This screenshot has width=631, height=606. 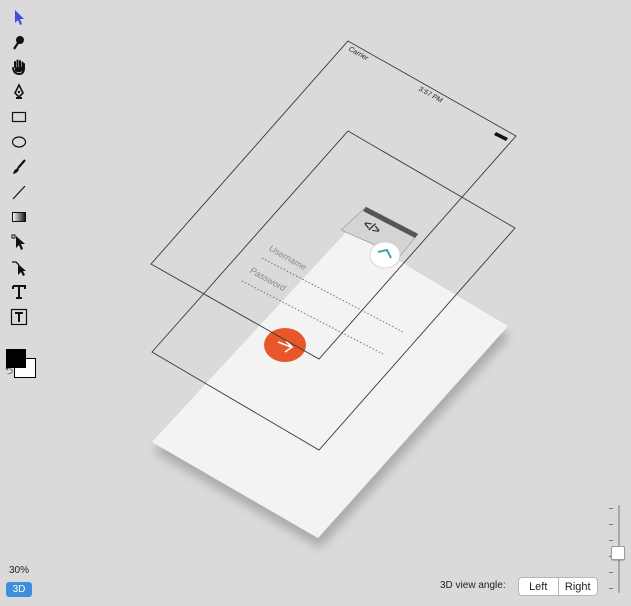 I want to click on node-select-icon, so click(x=19, y=267).